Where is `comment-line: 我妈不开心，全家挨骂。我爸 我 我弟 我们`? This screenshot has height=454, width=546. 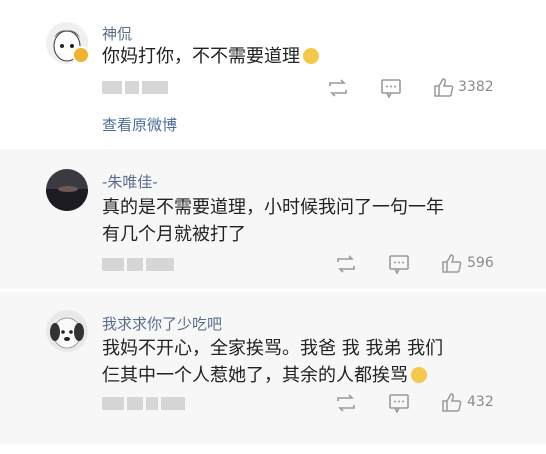
comment-line: 我妈不开心，全家挨骂。我爸 我 我弟 我们 is located at coordinates (273, 348).